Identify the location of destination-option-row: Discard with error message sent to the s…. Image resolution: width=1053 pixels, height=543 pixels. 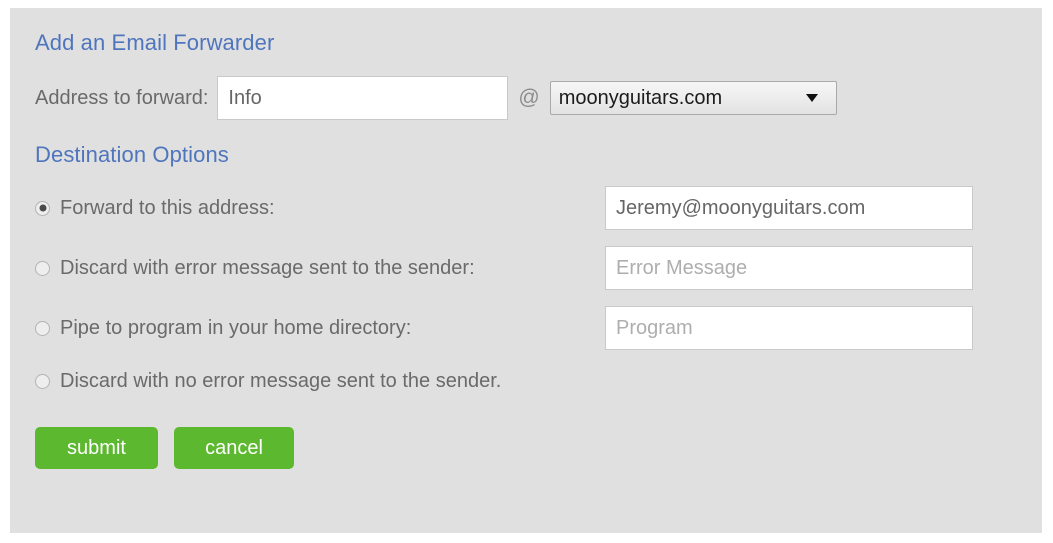
(533, 268).